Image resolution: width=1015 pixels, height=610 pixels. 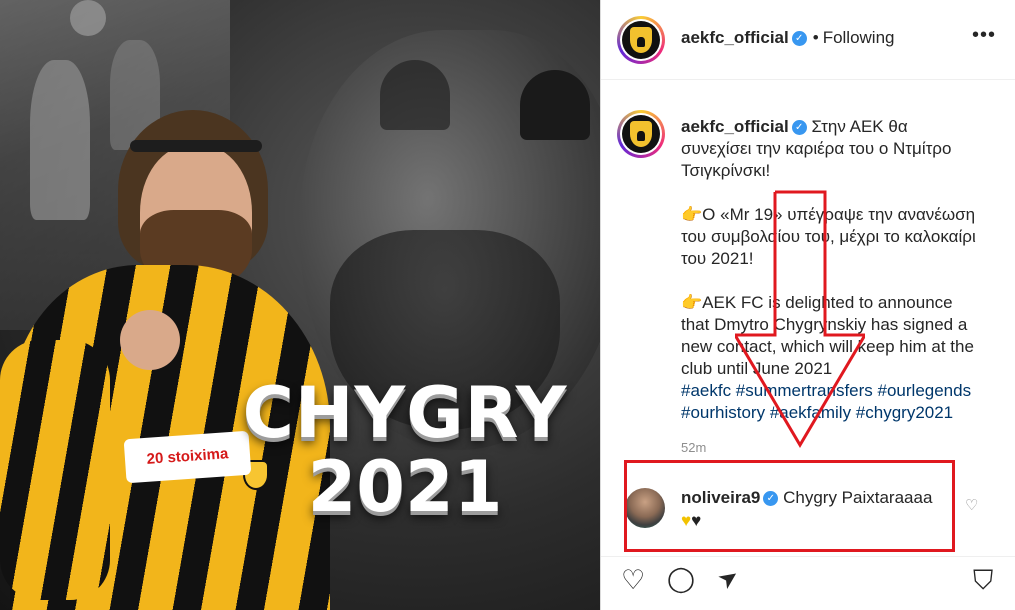 I want to click on headline-year: 2021, so click(x=405, y=487).